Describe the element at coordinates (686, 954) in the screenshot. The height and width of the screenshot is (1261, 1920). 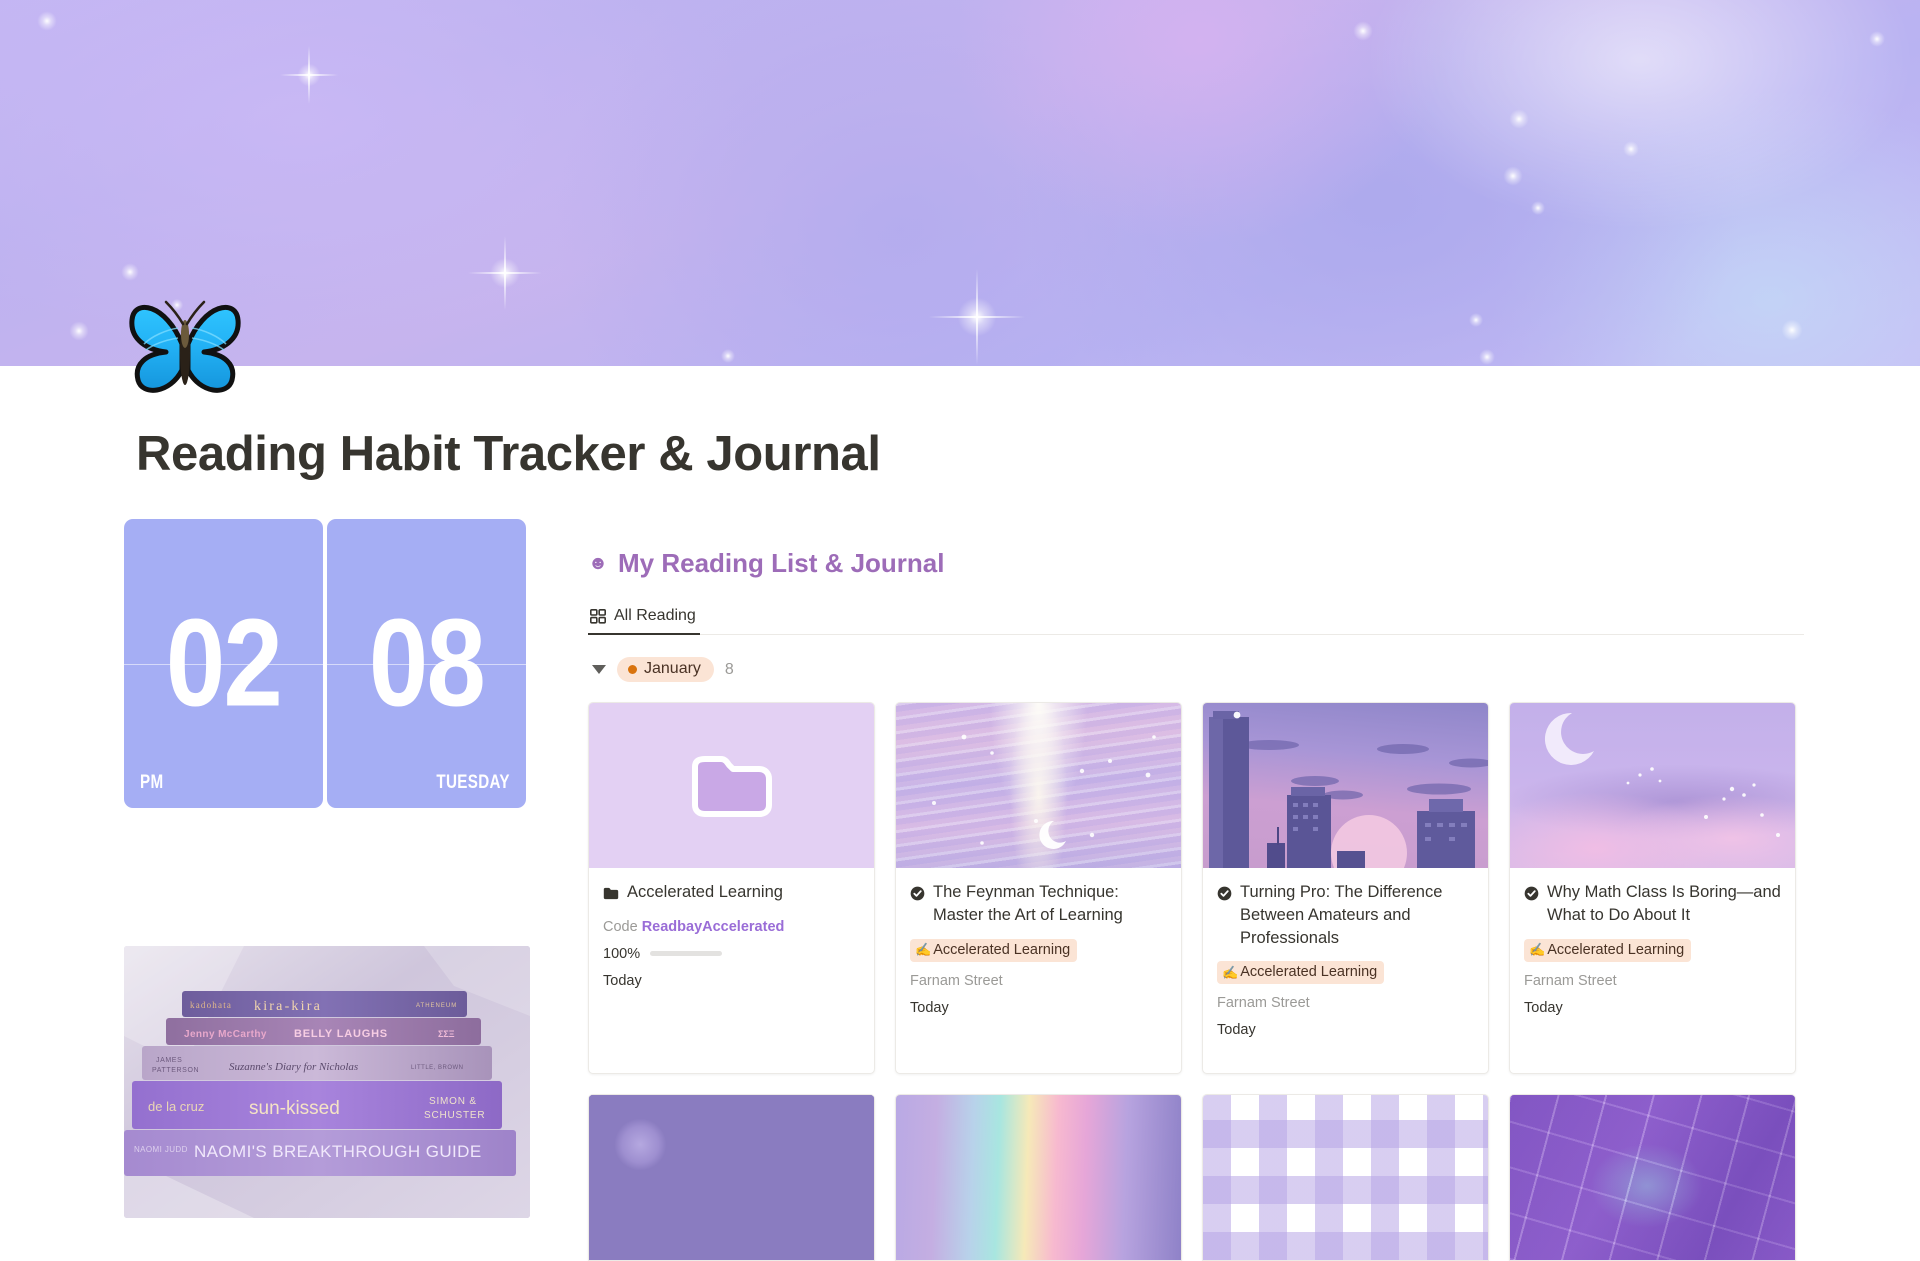
I see `card-progress-bar` at that location.